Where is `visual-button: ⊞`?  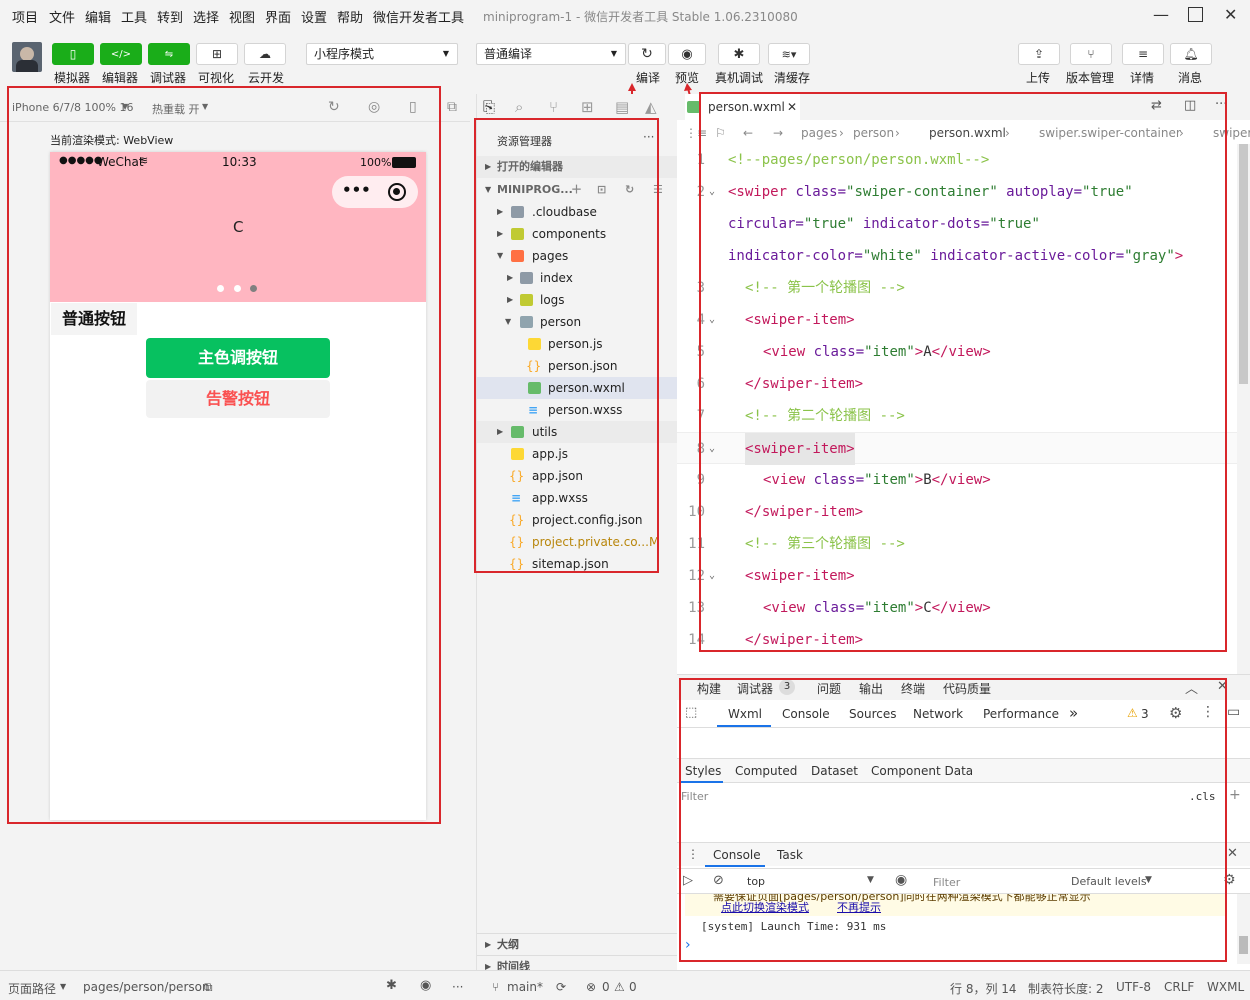 visual-button: ⊞ is located at coordinates (217, 54).